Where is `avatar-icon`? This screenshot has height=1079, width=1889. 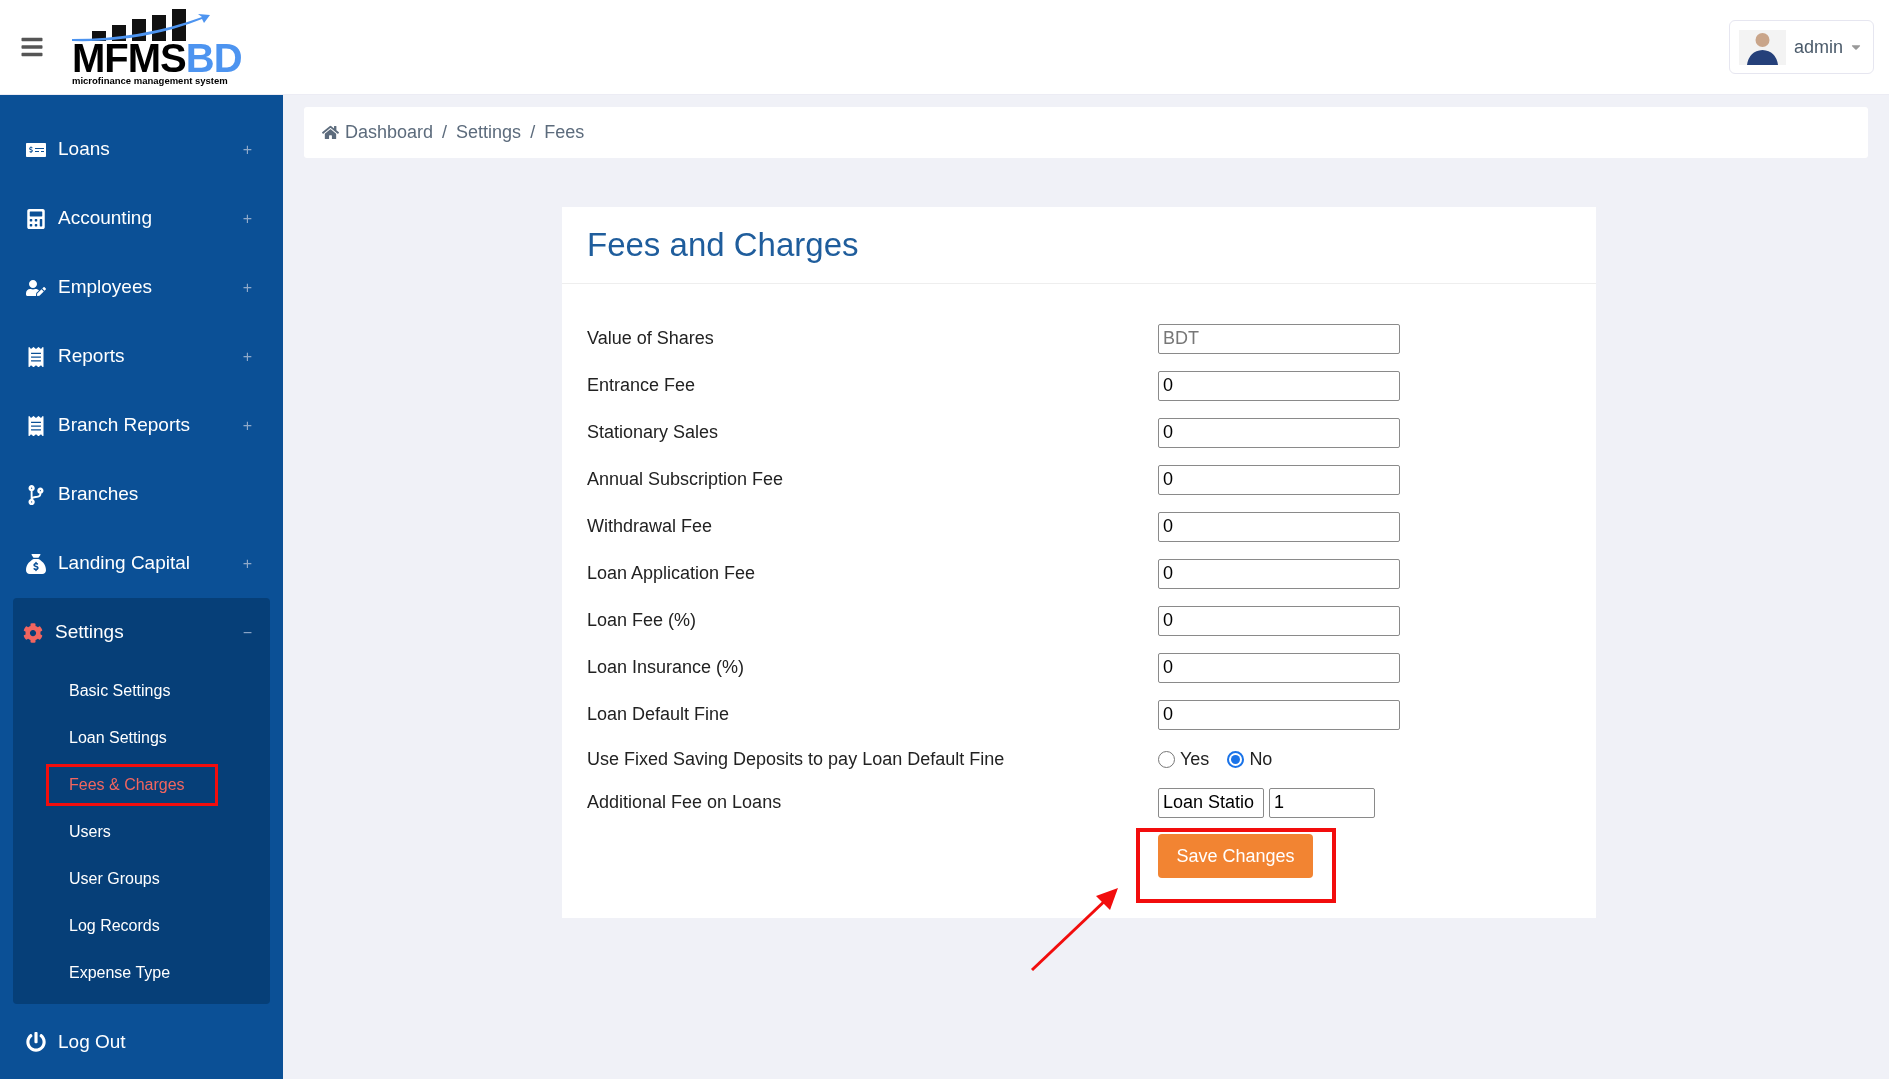 avatar-icon is located at coordinates (1762, 47).